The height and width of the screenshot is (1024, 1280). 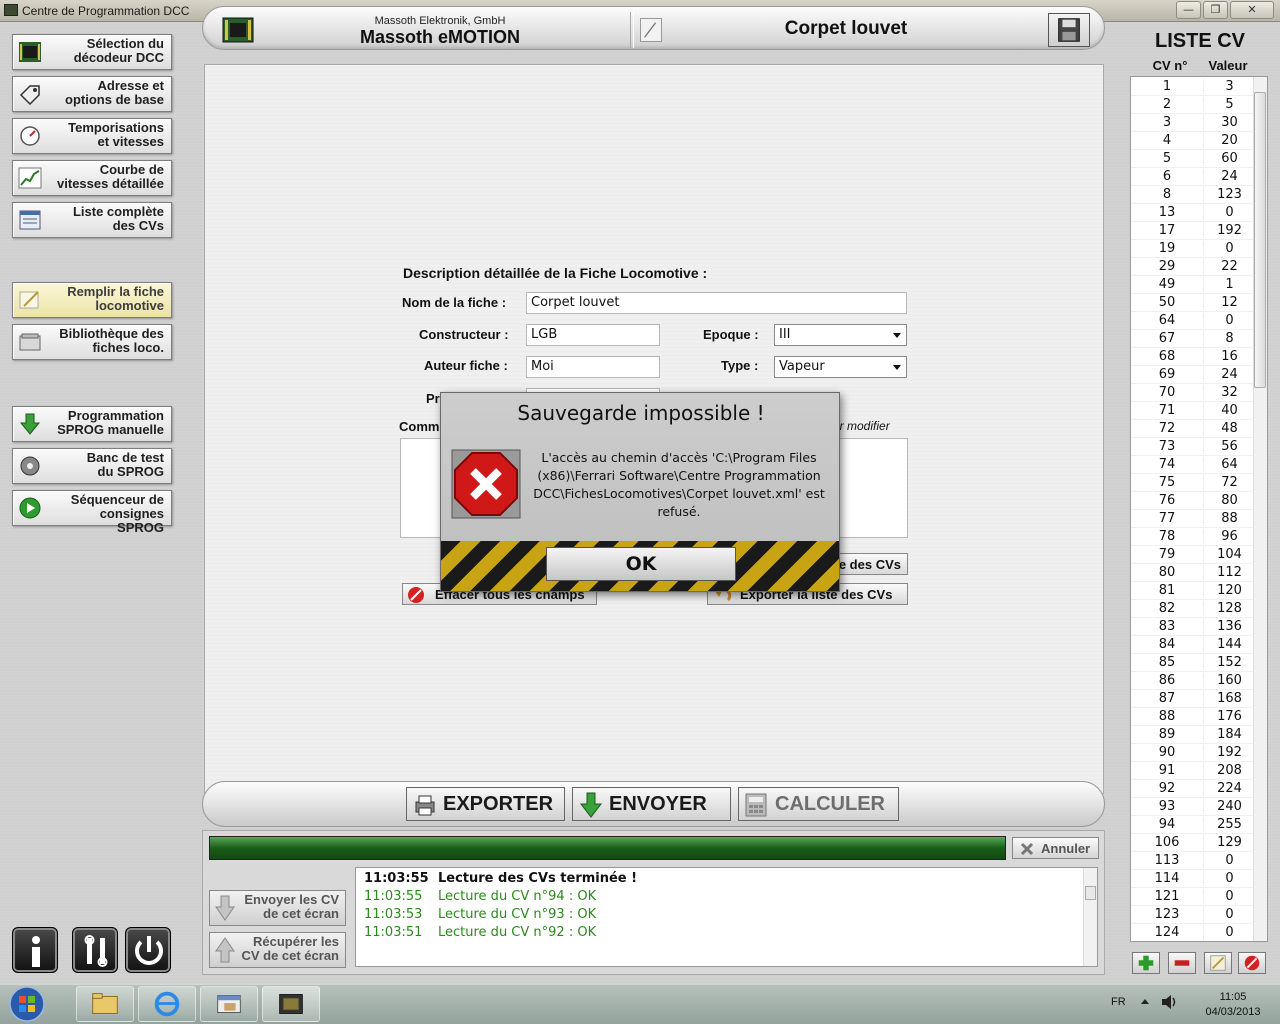 I want to click on cv-row: 86 160, so click(x=1193, y=681).